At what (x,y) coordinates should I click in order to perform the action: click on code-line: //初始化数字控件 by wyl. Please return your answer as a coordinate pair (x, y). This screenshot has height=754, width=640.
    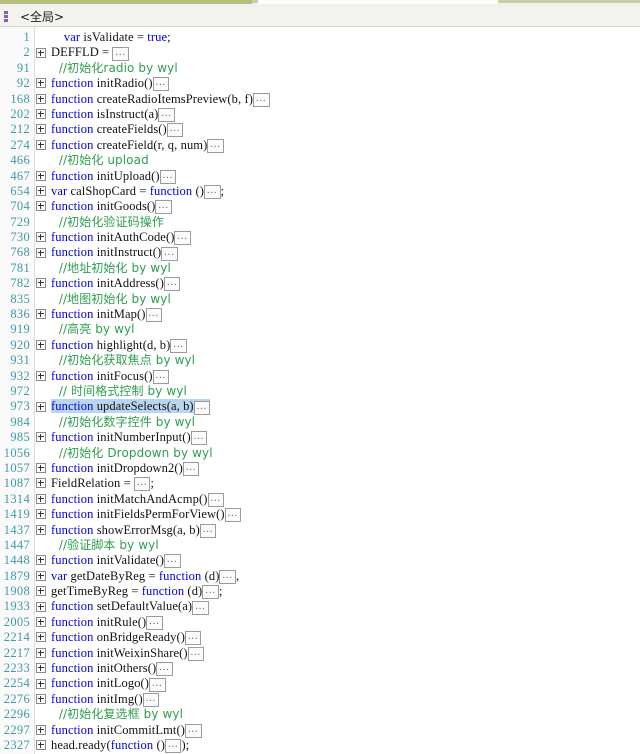
    Looking at the image, I should click on (344, 422).